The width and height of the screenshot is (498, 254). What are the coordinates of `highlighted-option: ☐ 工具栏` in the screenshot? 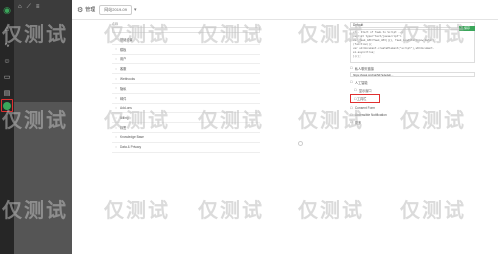 It's located at (365, 98).